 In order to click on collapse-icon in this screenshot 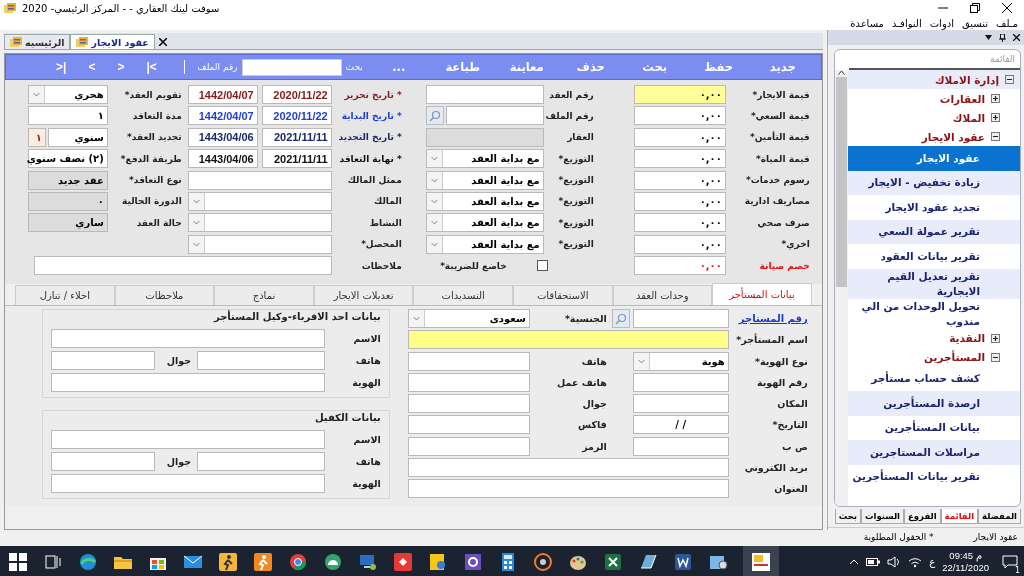, I will do `click(995, 136)`.